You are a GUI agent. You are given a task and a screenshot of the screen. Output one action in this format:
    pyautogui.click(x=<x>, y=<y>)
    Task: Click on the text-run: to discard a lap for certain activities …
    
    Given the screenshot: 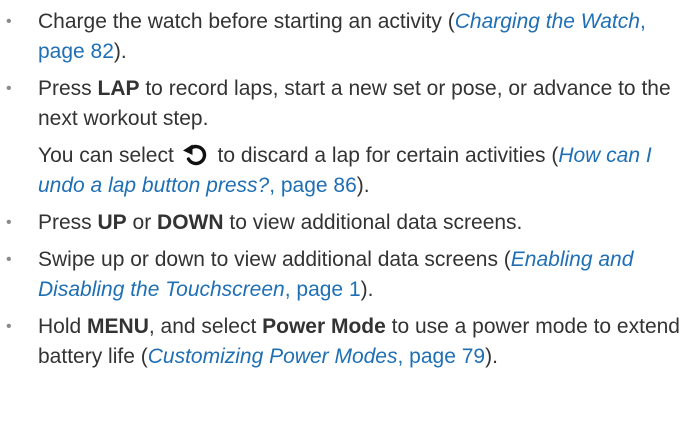 What is the action you would take?
    pyautogui.click(x=385, y=155)
    